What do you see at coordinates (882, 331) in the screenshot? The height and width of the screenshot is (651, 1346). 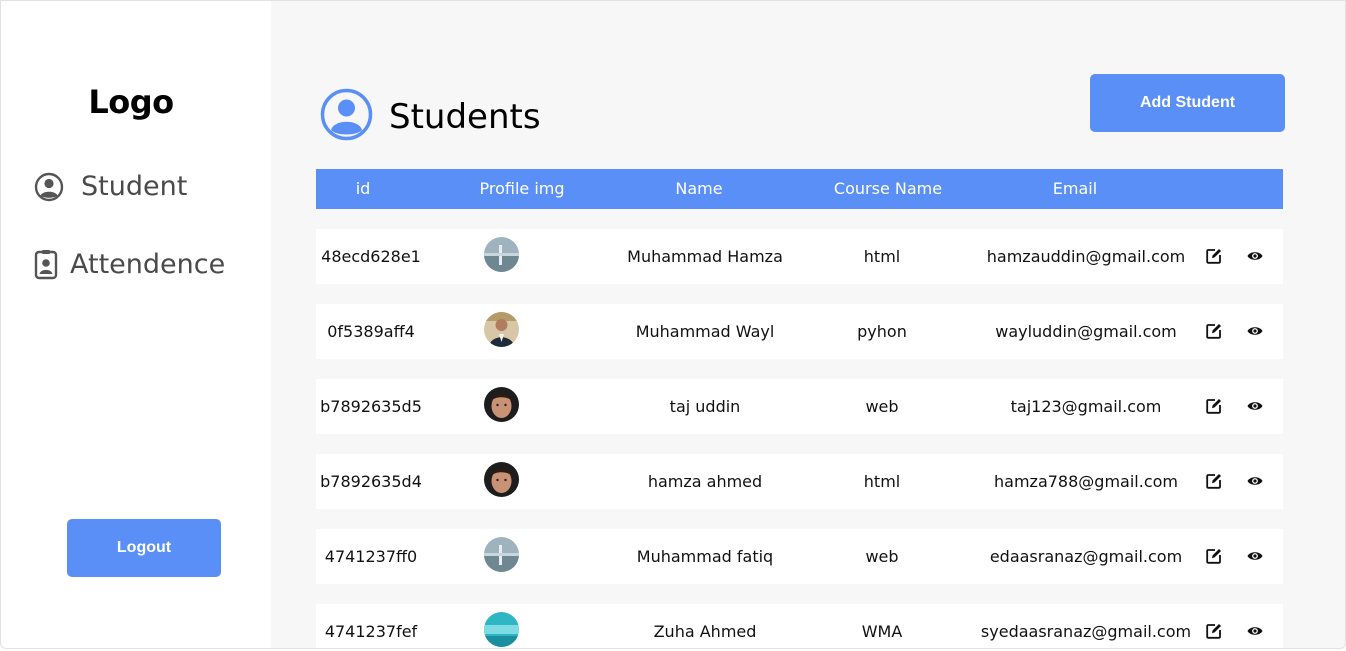 I see `cell-course: pyhon` at bounding box center [882, 331].